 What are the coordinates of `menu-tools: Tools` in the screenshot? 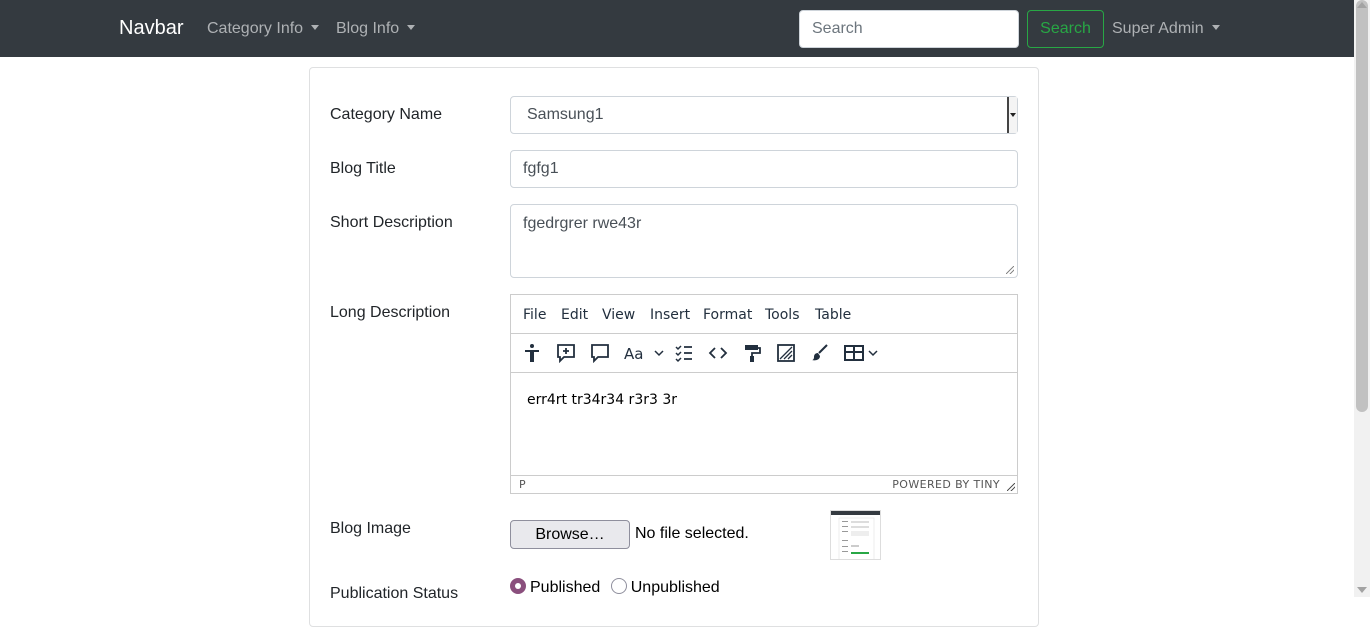 It's located at (782, 315).